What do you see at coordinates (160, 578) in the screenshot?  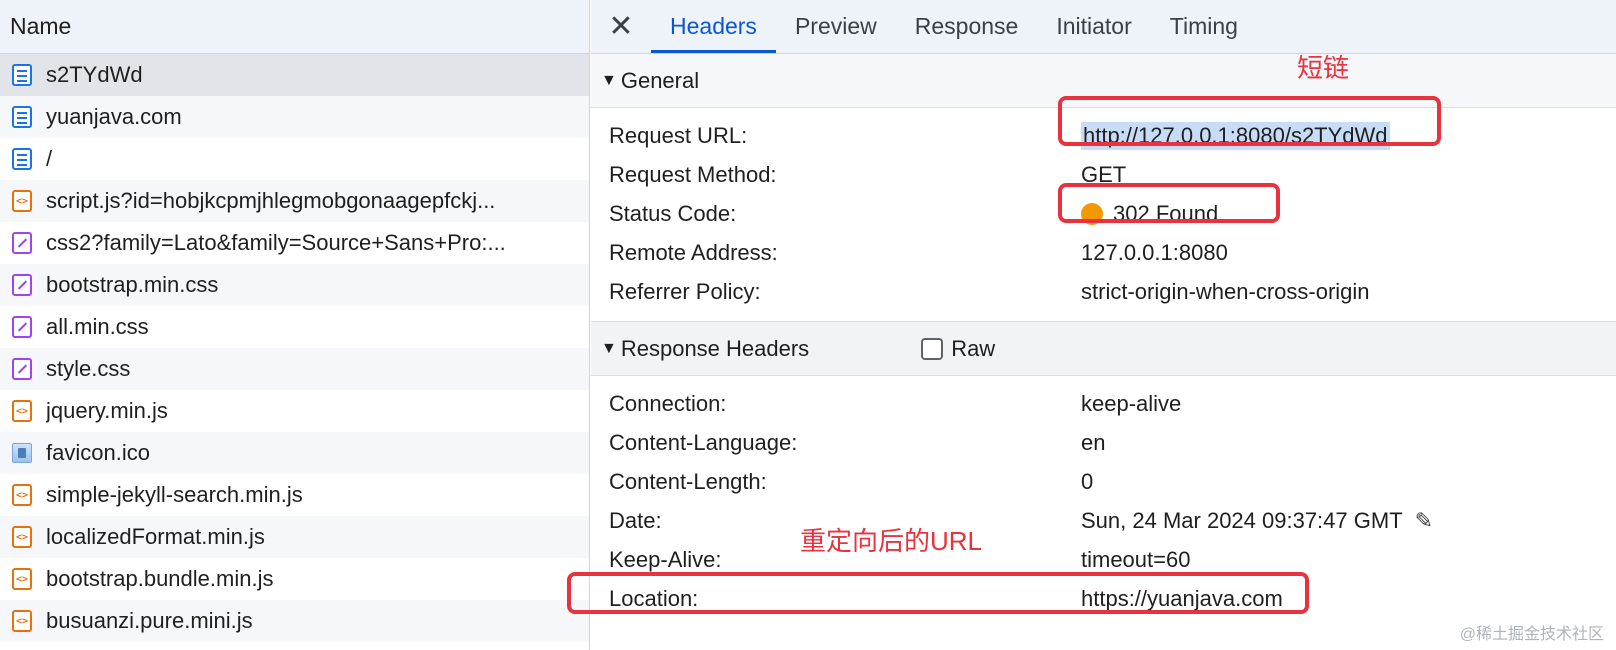 I see `request-name: bootstrap.bundle.min.js` at bounding box center [160, 578].